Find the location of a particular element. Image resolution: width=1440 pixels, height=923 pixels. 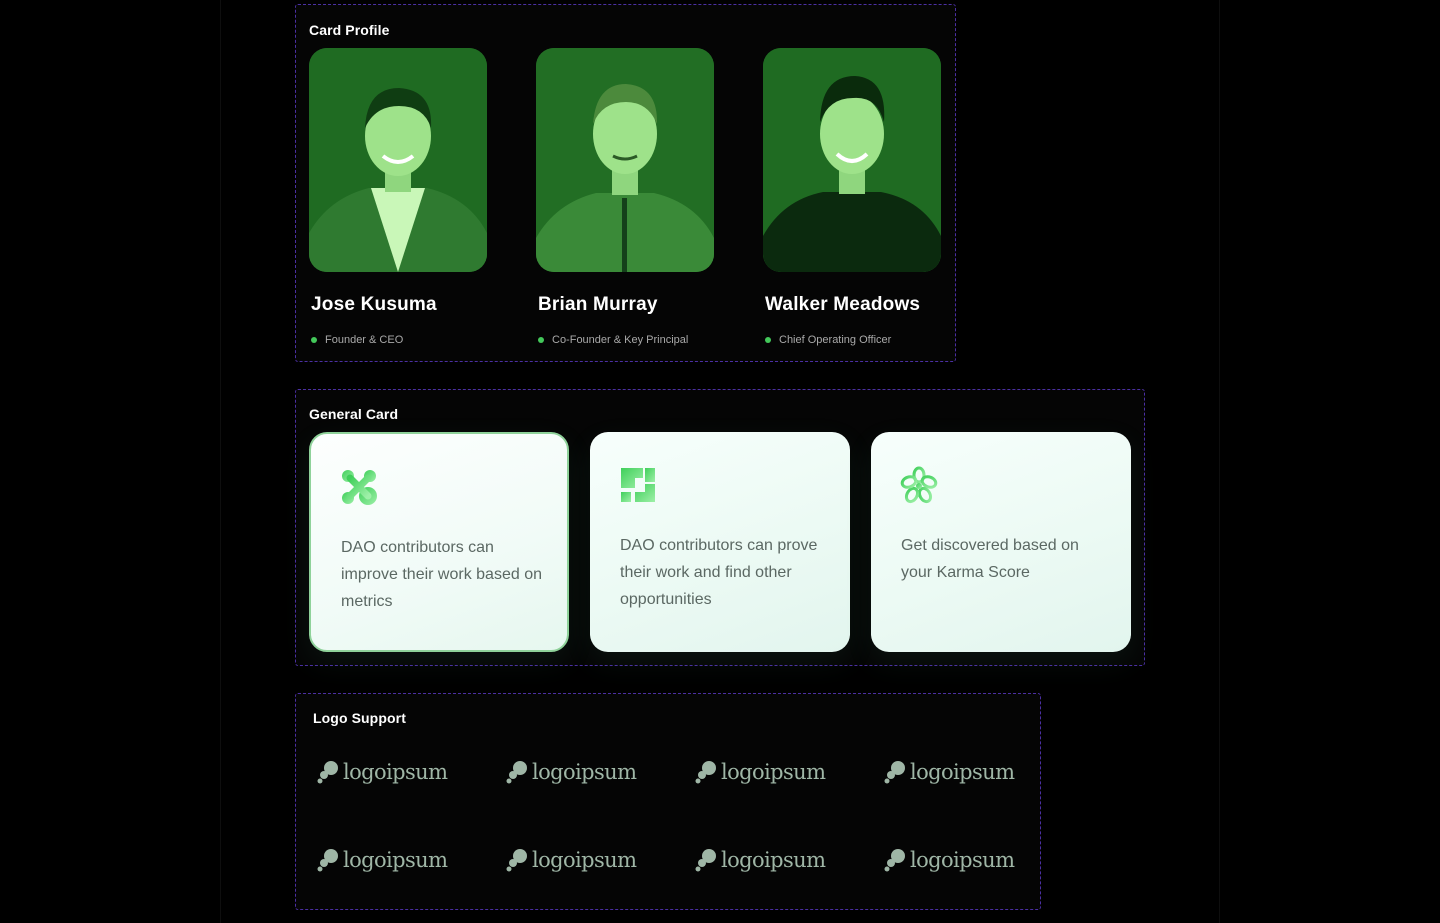

card-description: Get discovered based on your Karma Score is located at coordinates (990, 559).